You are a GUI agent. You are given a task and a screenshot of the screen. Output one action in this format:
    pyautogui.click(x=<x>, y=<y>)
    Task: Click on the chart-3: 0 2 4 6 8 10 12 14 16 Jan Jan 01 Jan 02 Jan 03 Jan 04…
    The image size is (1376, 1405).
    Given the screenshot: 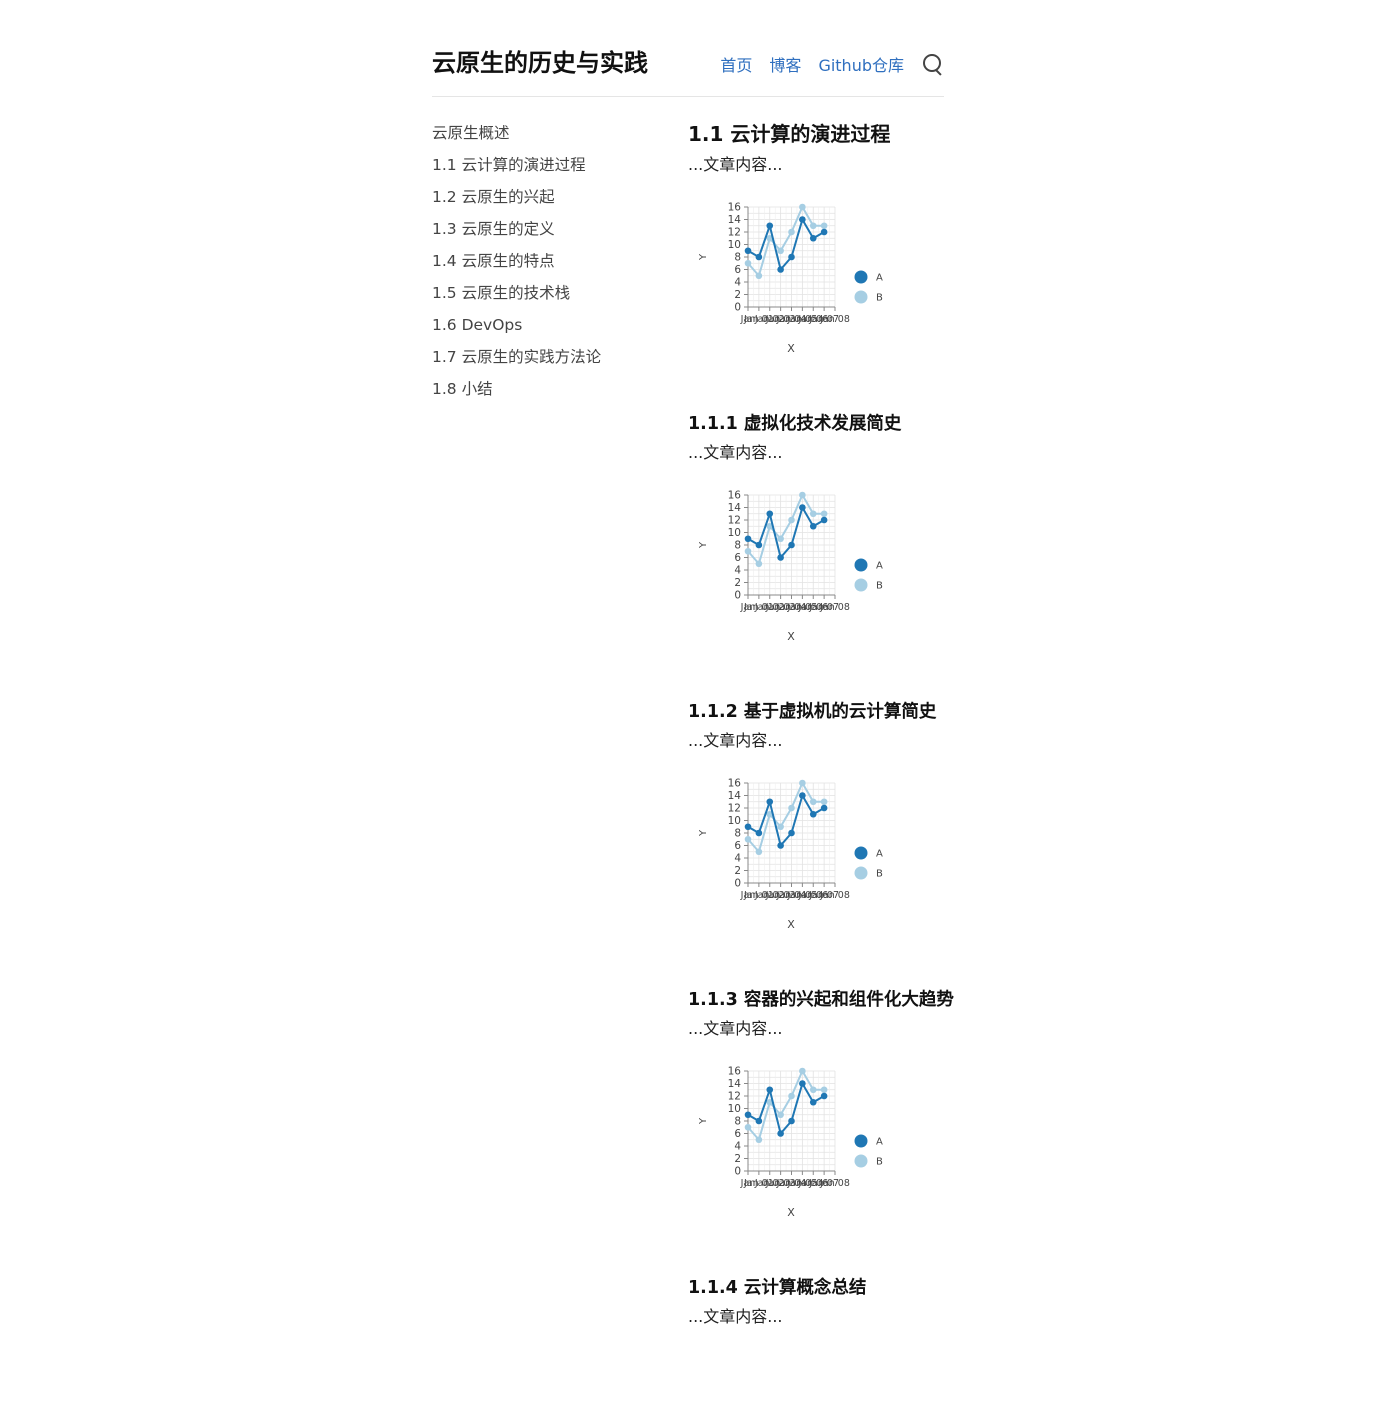 What is the action you would take?
    pyautogui.click(x=816, y=874)
    